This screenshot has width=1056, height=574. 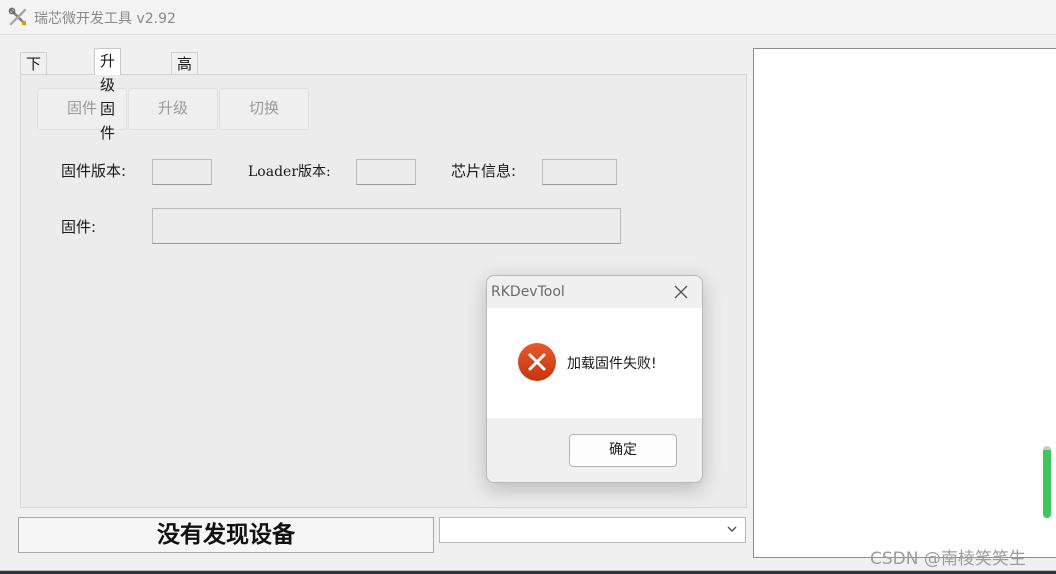 What do you see at coordinates (623, 450) in the screenshot?
I see `ok-button: 确定` at bounding box center [623, 450].